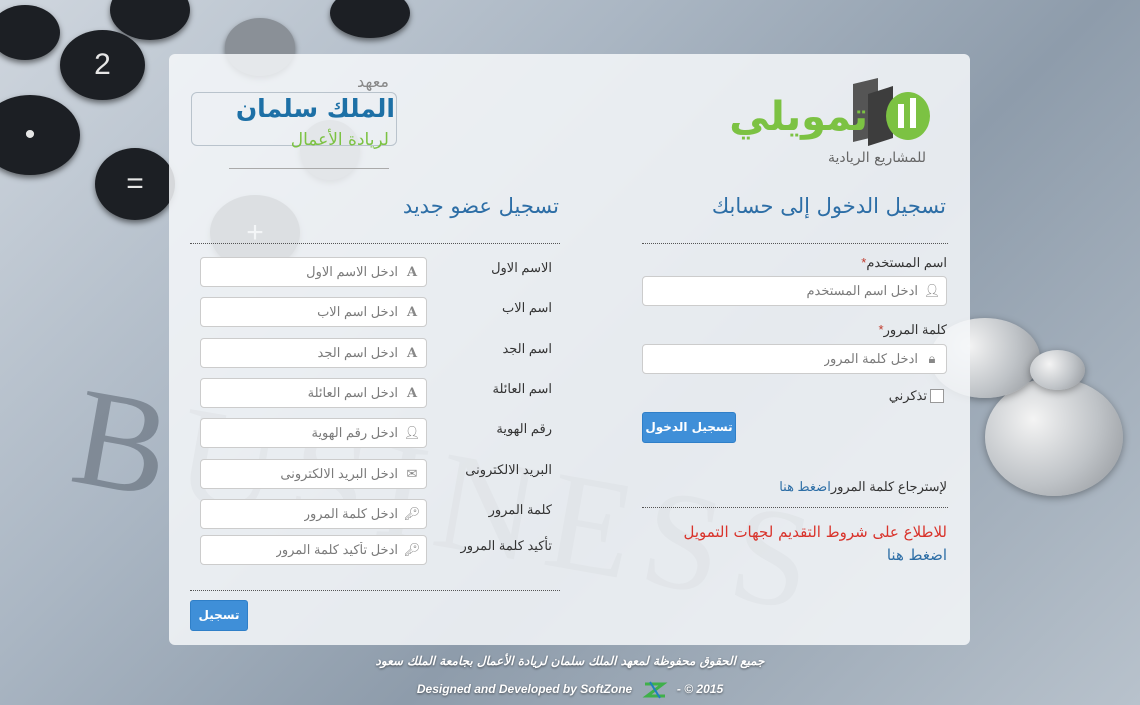 Image resolution: width=1140 pixels, height=705 pixels. I want to click on password-label: كلمة المرور*, so click(912, 329).